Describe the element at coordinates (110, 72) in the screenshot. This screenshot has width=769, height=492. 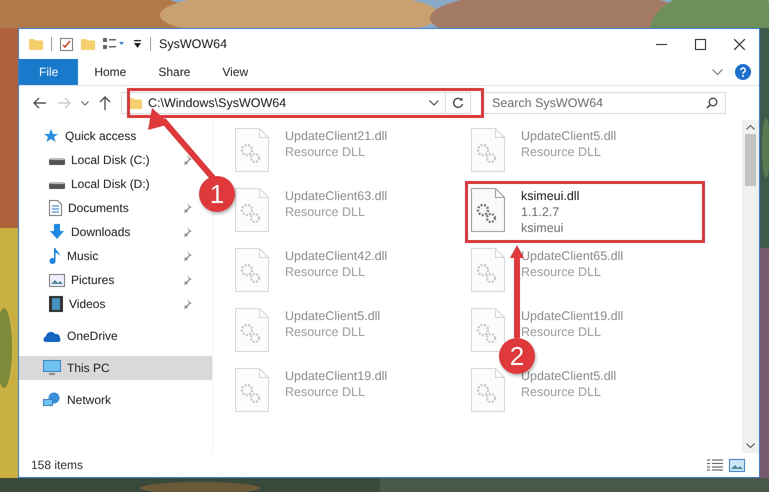
I see `ribbon-tab: Home` at that location.